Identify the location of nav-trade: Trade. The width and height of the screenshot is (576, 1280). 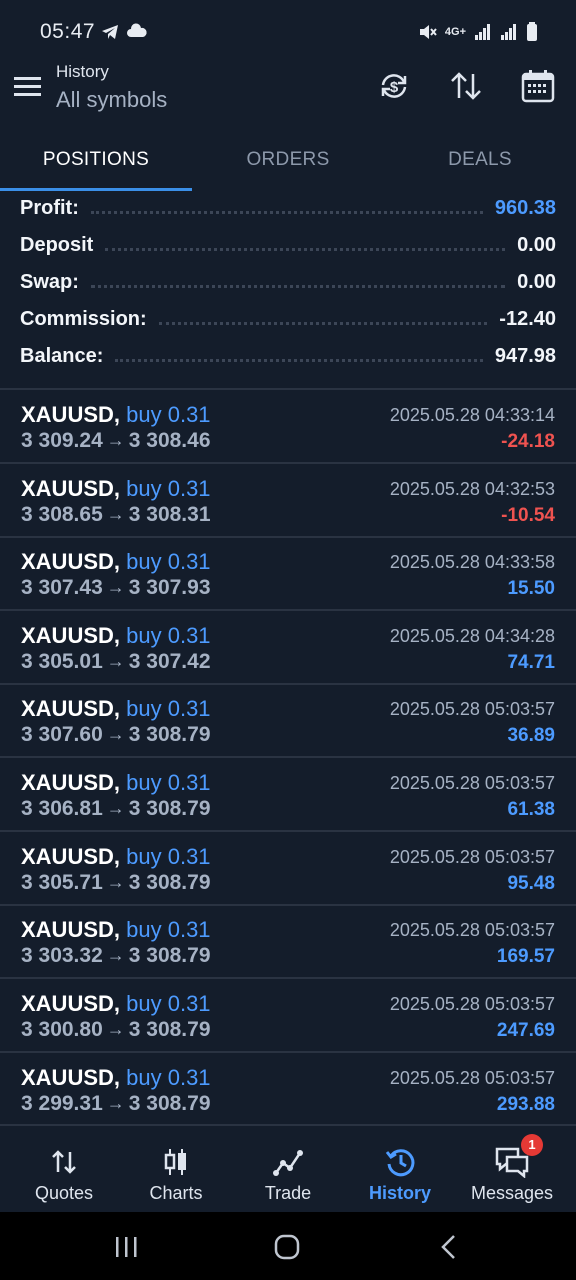
(288, 1170).